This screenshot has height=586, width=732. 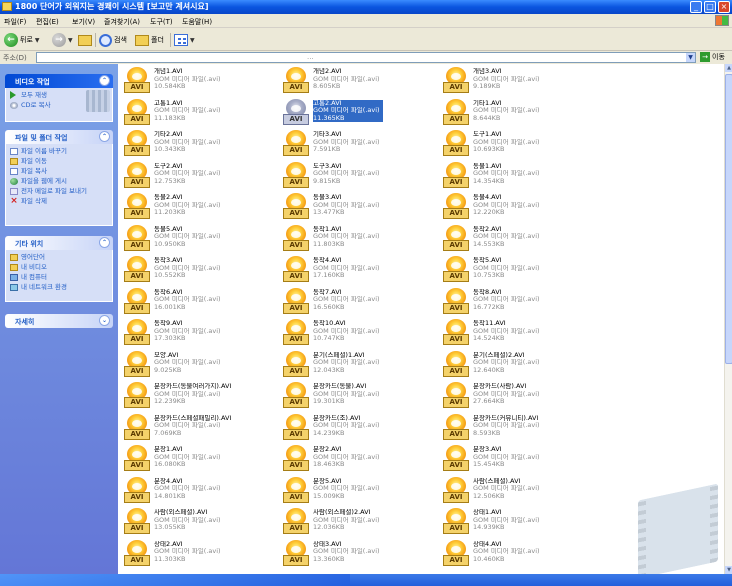 I want to click on menu-tools: 도구(T), so click(x=161, y=22).